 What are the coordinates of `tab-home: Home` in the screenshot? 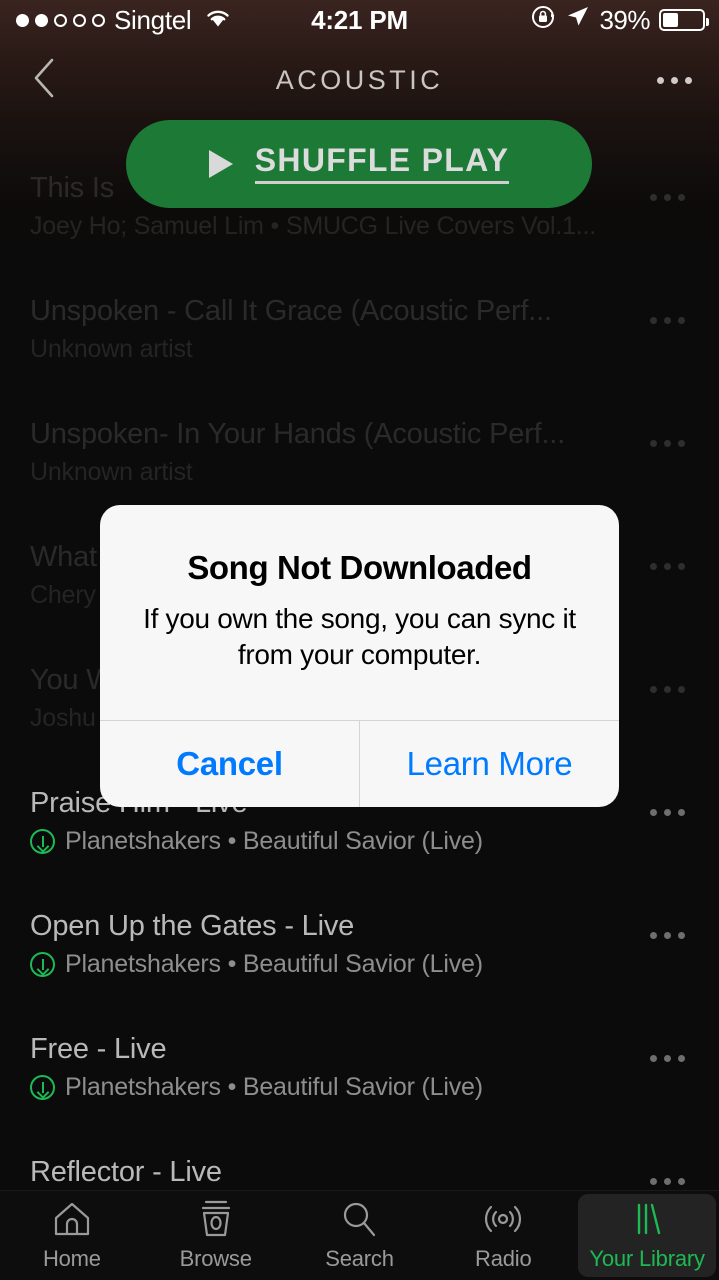 It's located at (72, 1235).